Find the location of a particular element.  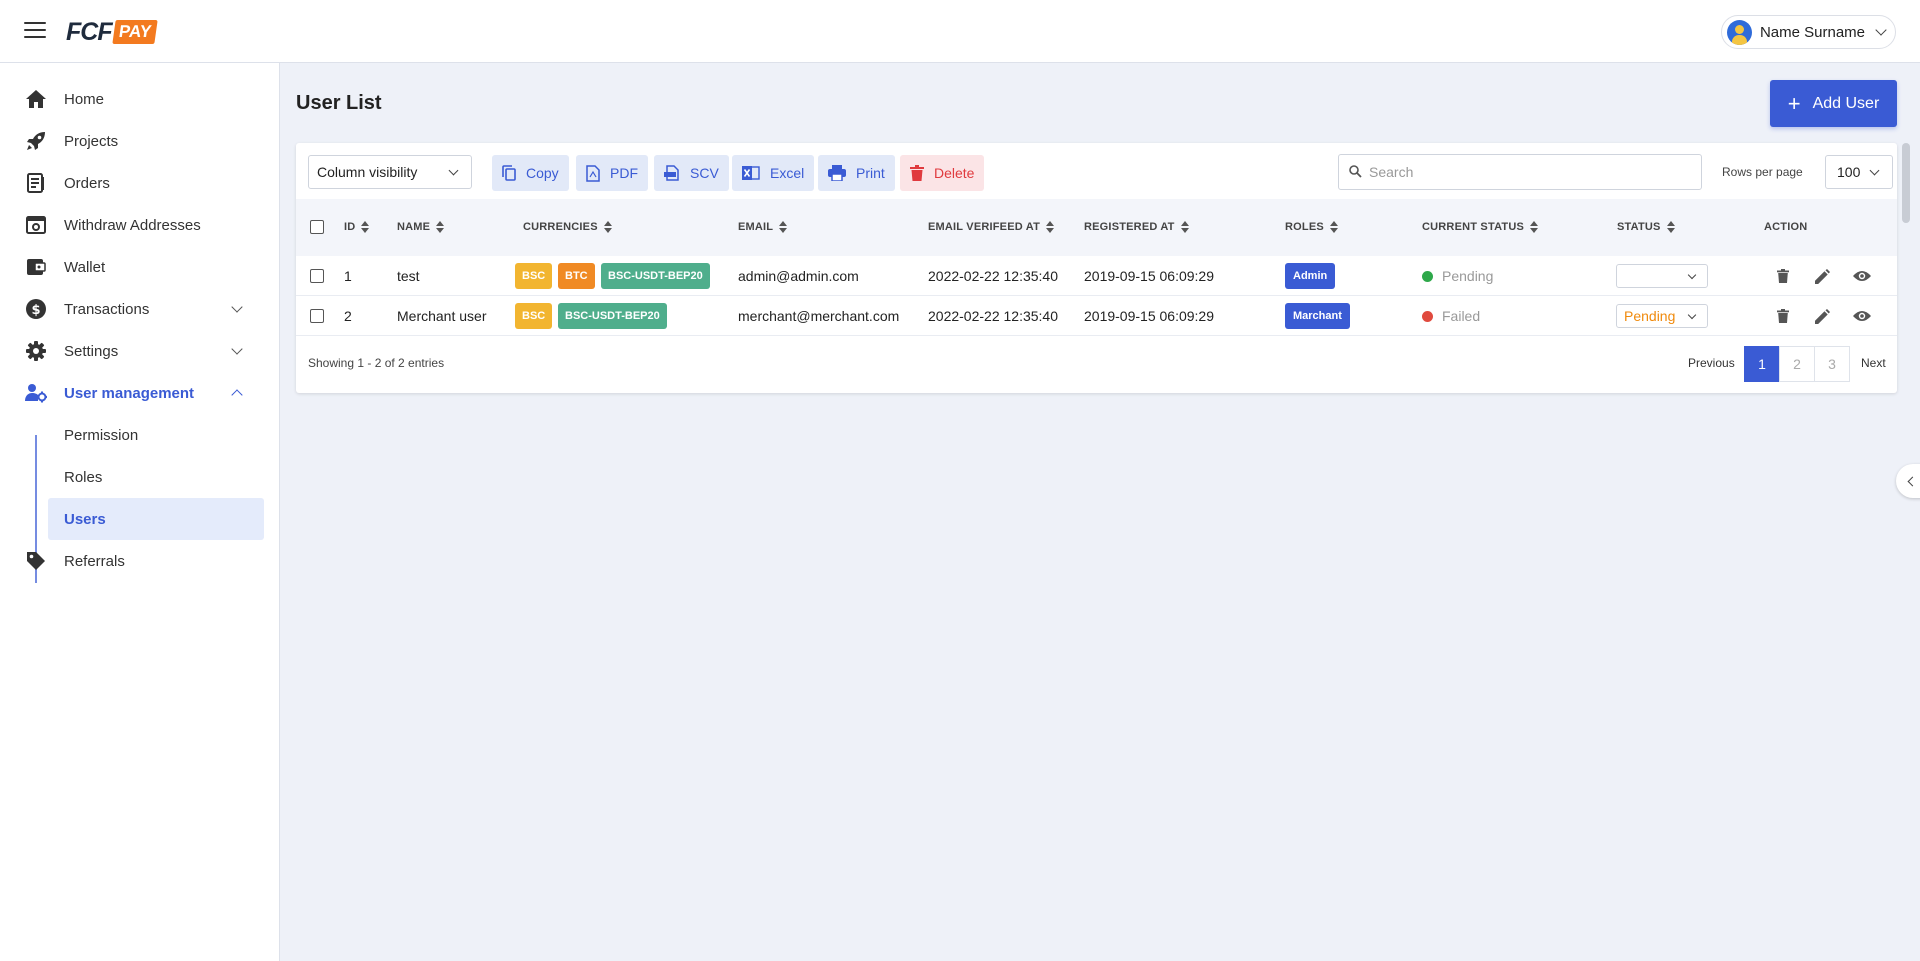

sidebar-subitem-roles: Roles is located at coordinates (156, 477).